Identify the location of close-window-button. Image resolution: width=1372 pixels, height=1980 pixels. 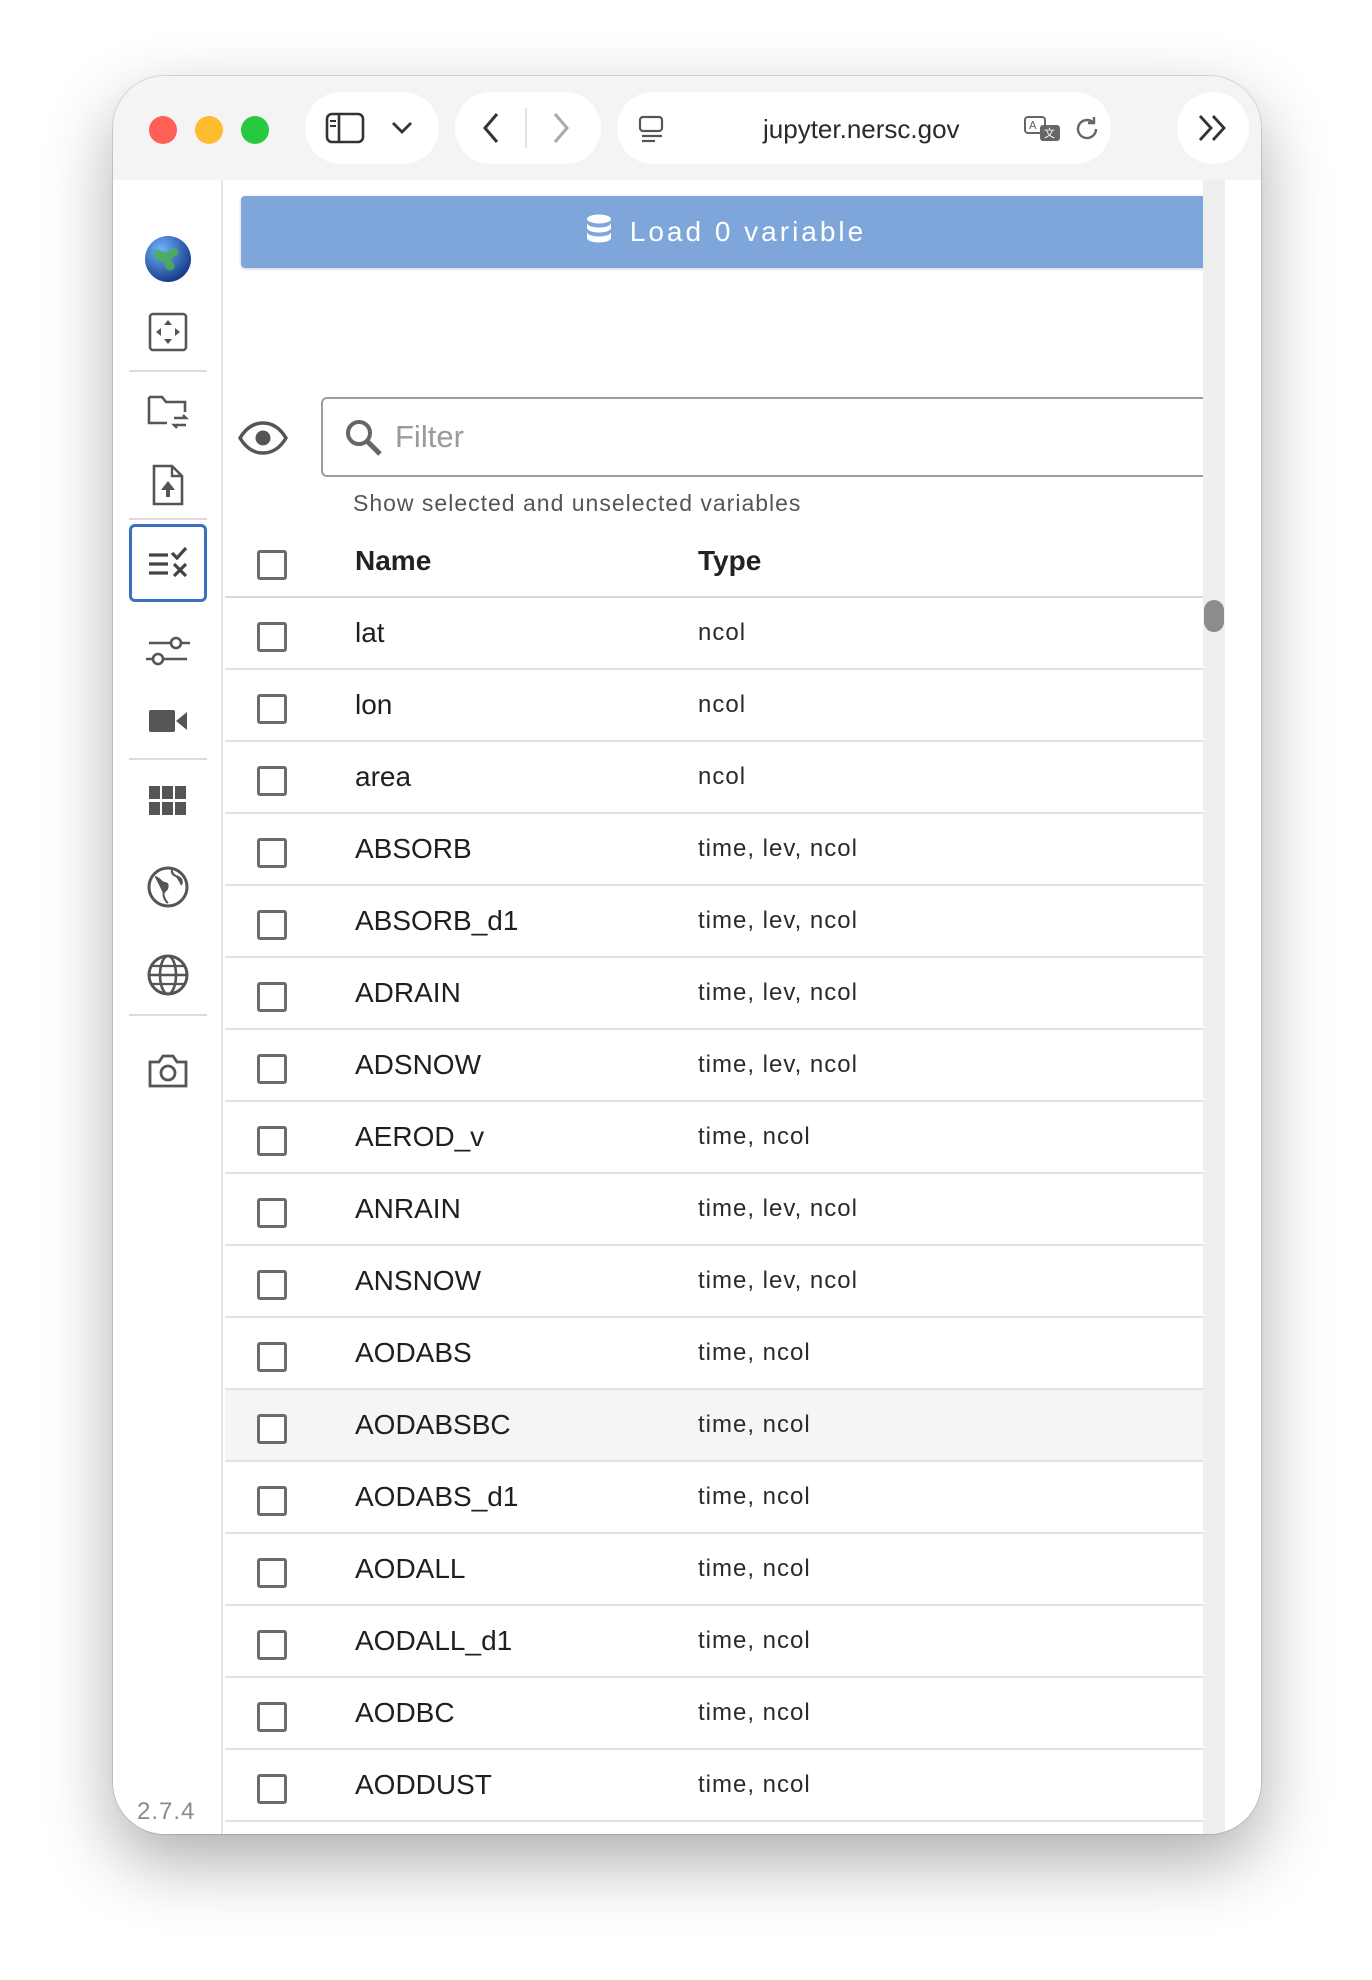
(163, 130).